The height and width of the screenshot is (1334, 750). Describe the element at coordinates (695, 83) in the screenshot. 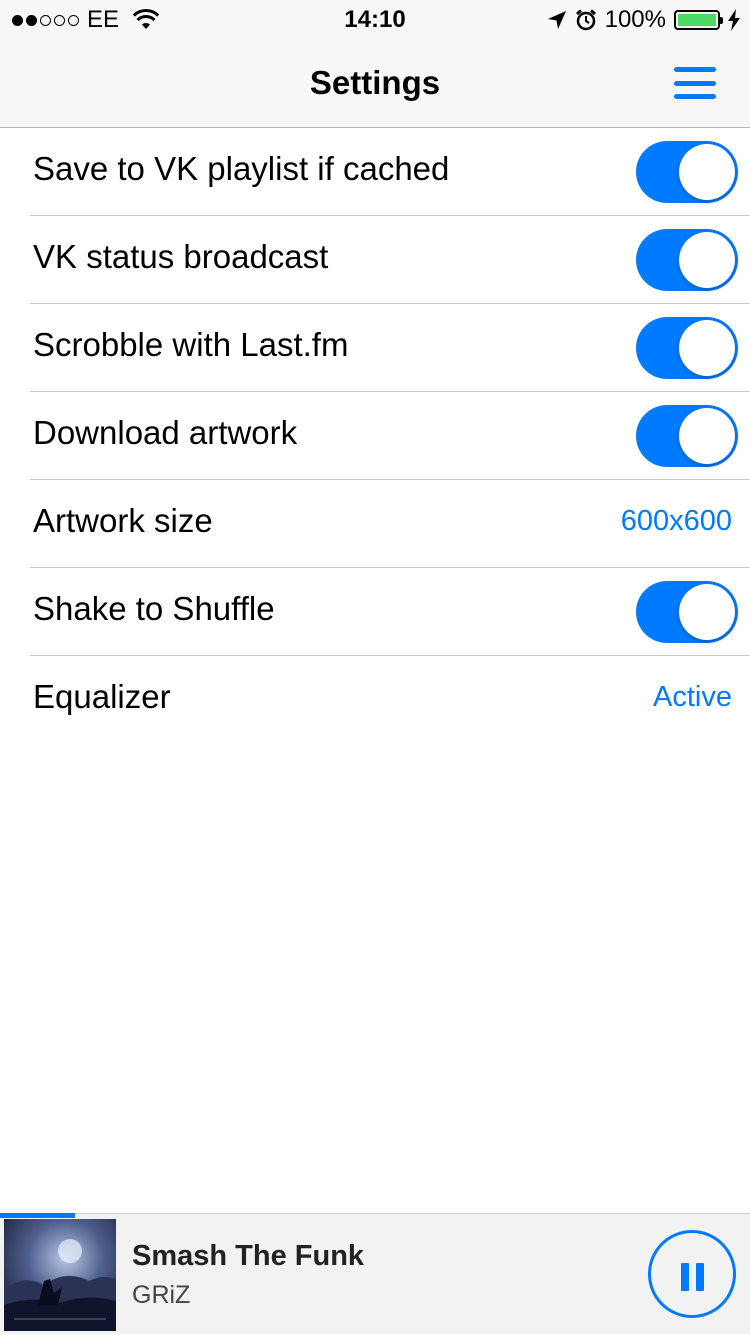

I see `hamburger-menu-icon` at that location.